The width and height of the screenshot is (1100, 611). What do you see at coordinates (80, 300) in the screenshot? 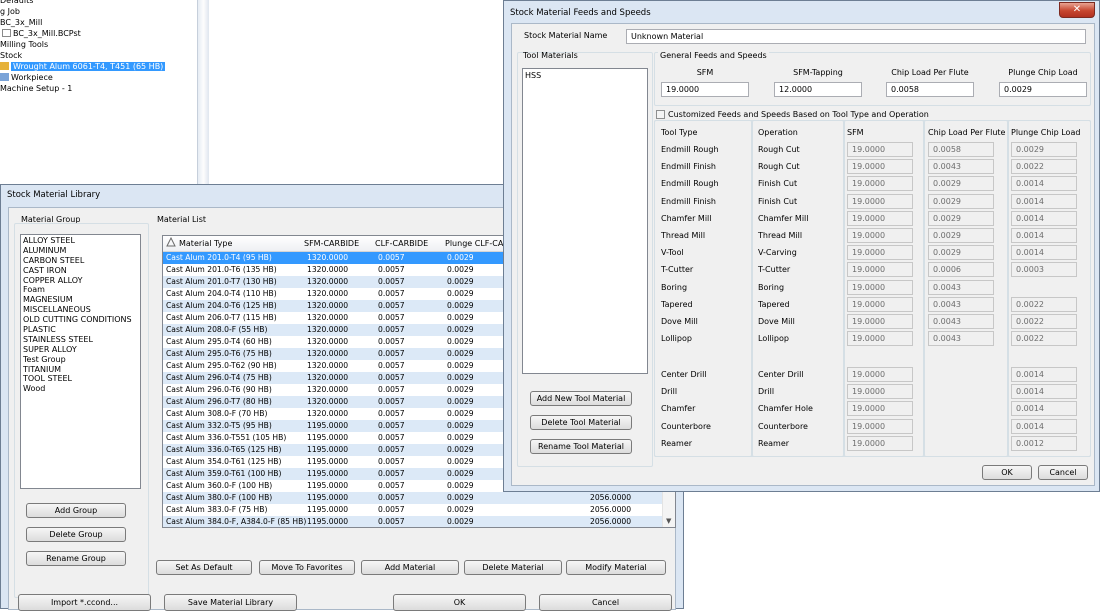
I see `material-group-item: MAGNESIUM` at bounding box center [80, 300].